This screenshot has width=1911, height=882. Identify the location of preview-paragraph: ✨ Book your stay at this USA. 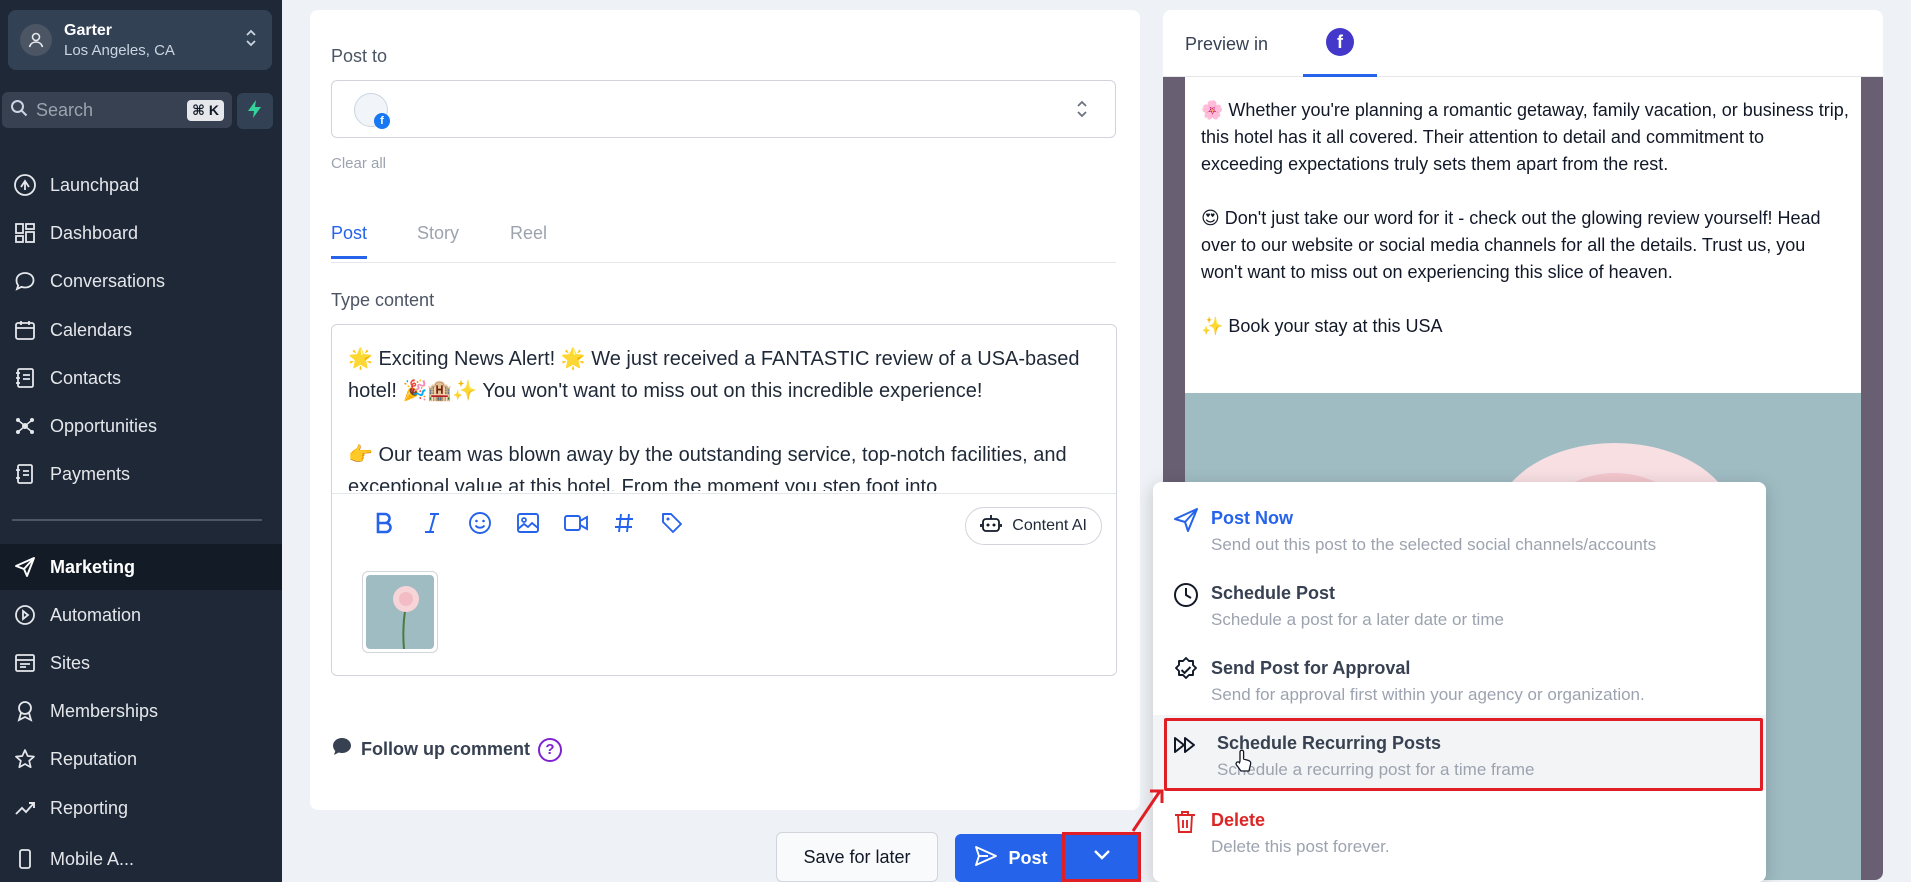
(1322, 326).